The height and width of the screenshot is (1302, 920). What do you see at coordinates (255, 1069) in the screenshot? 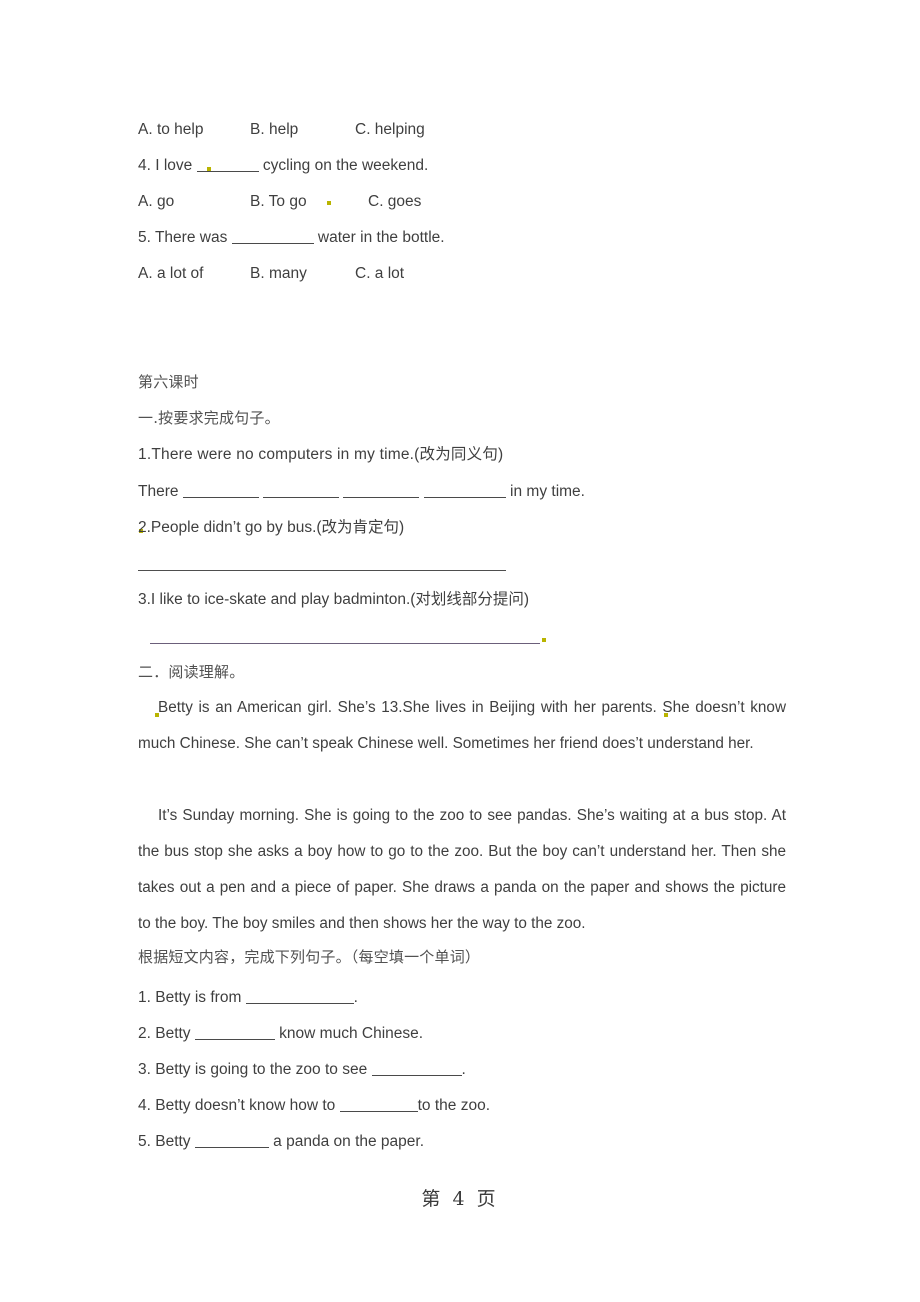
I see `rq3-before: 3. Betty is going to the zoo to see` at bounding box center [255, 1069].